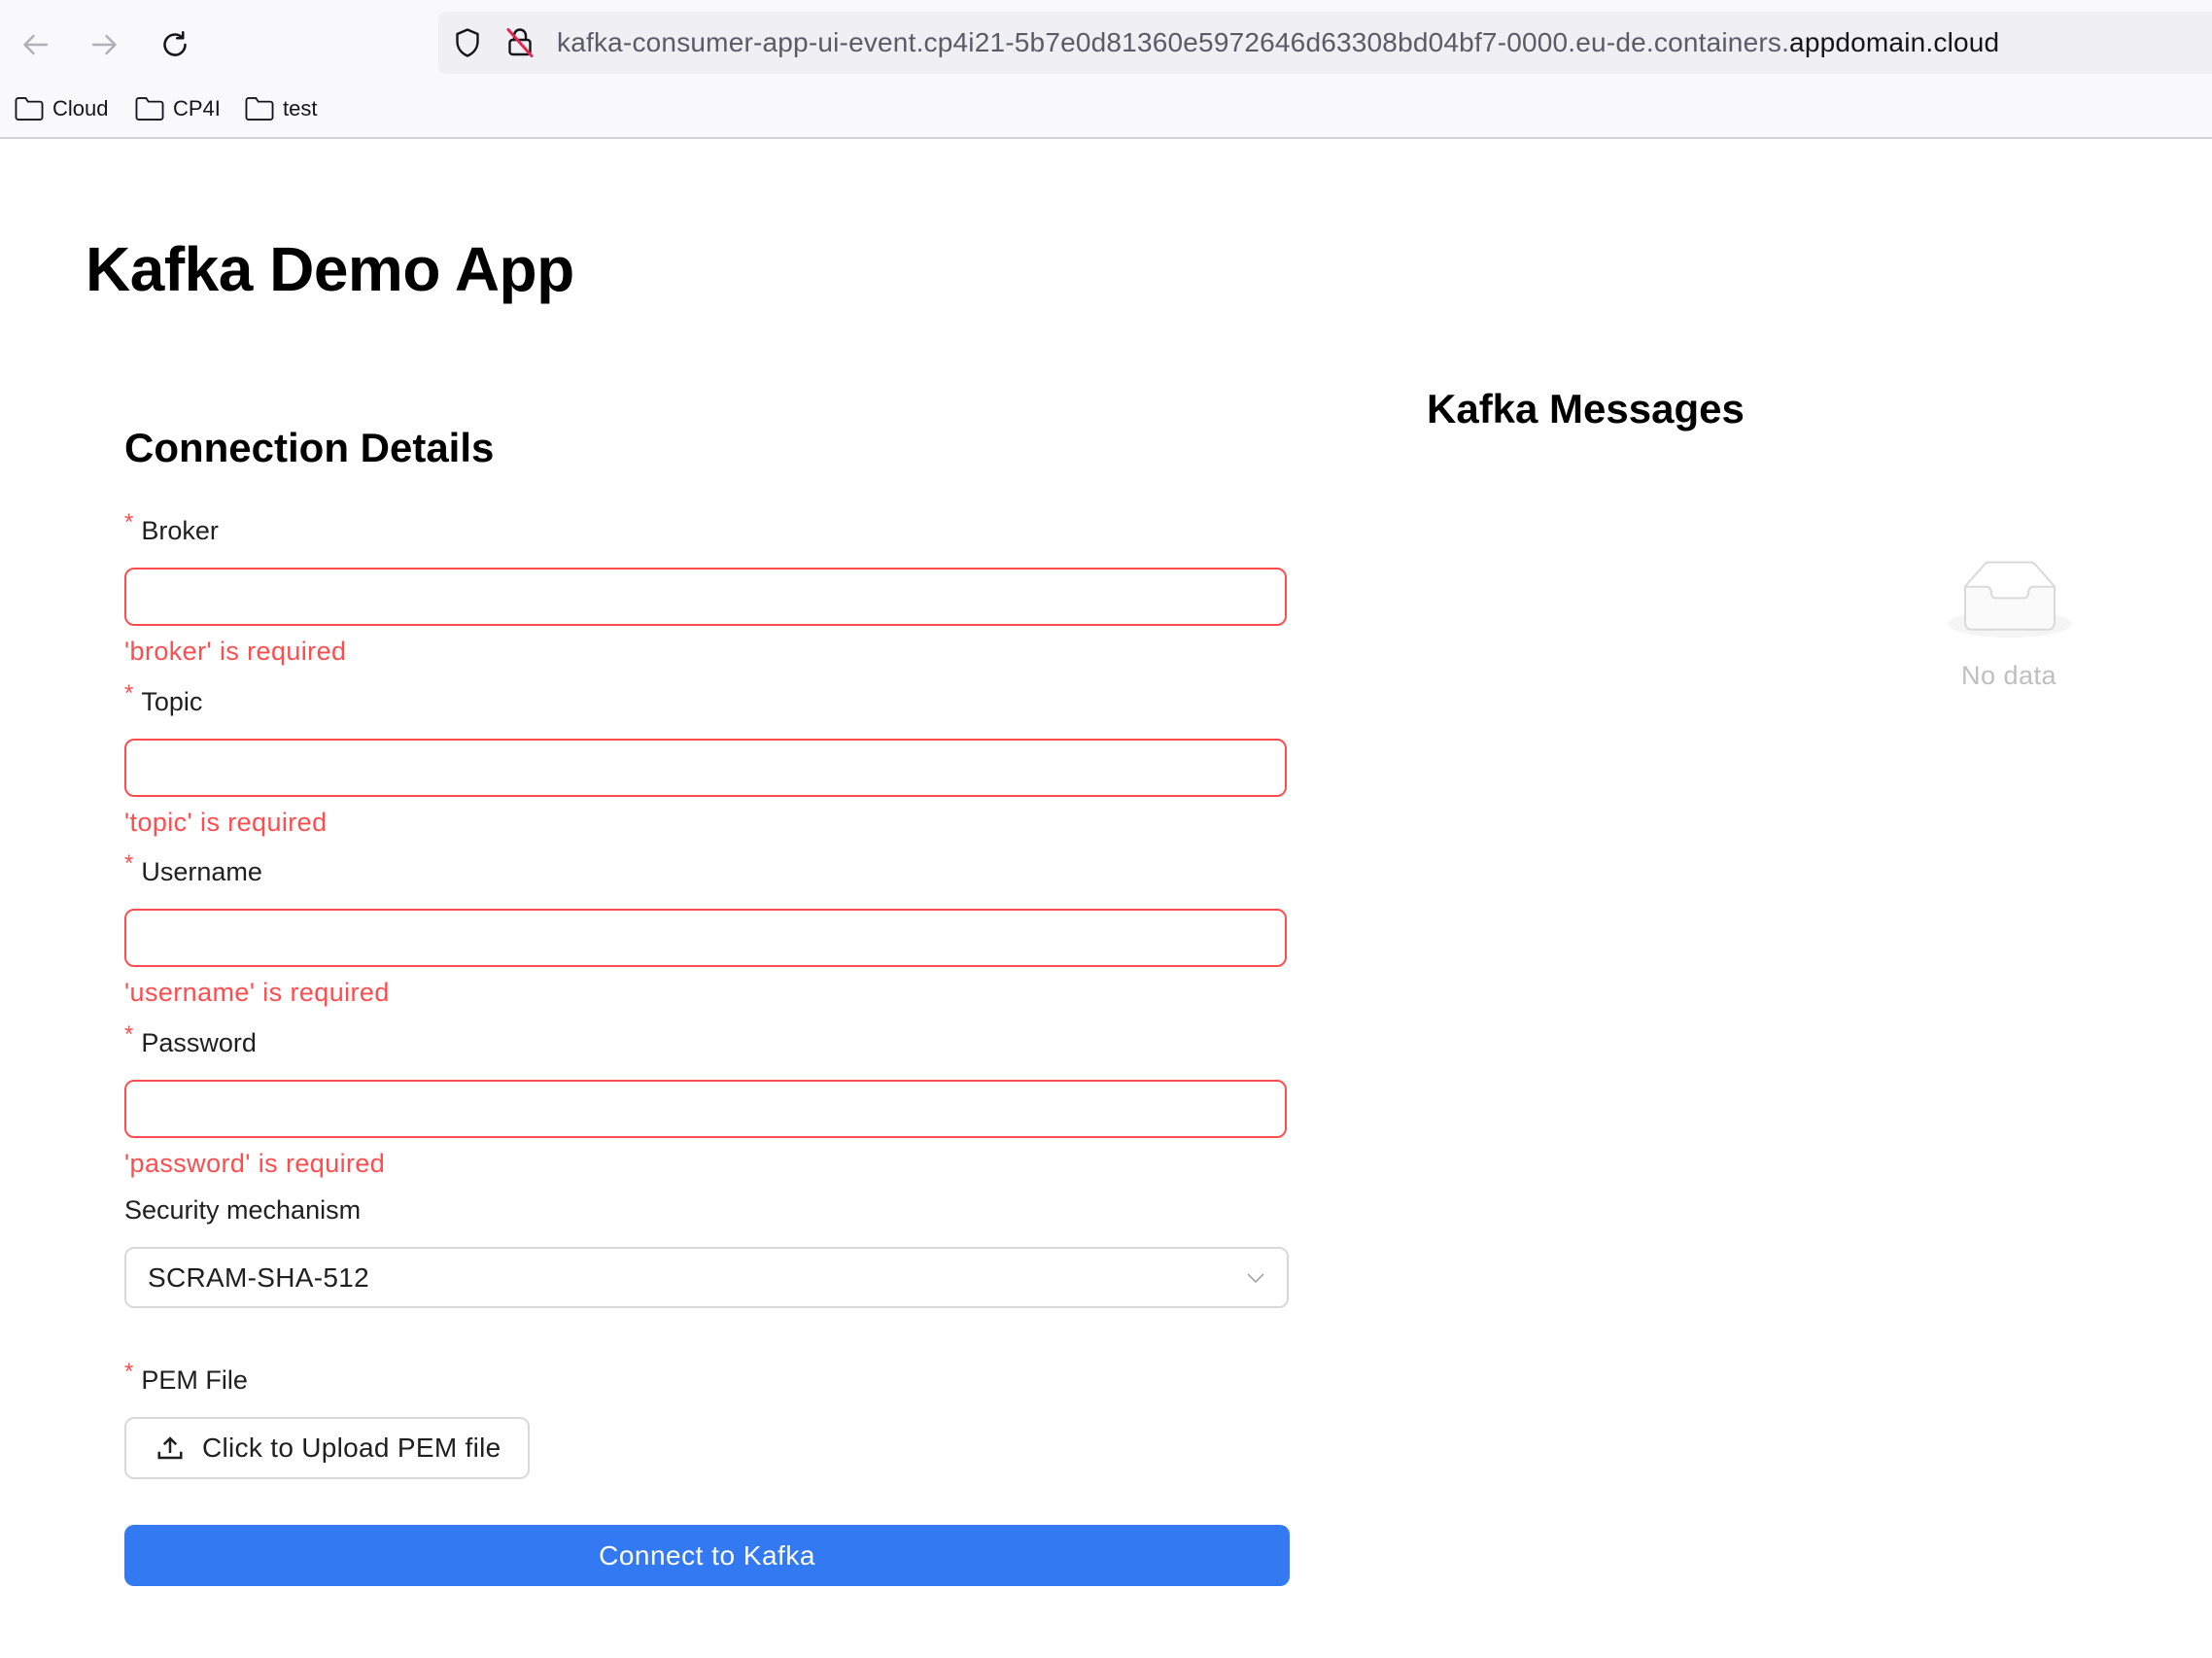 The width and height of the screenshot is (2212, 1658). What do you see at coordinates (351, 1448) in the screenshot?
I see `upload-pem-label: Click to Upload PEM file` at bounding box center [351, 1448].